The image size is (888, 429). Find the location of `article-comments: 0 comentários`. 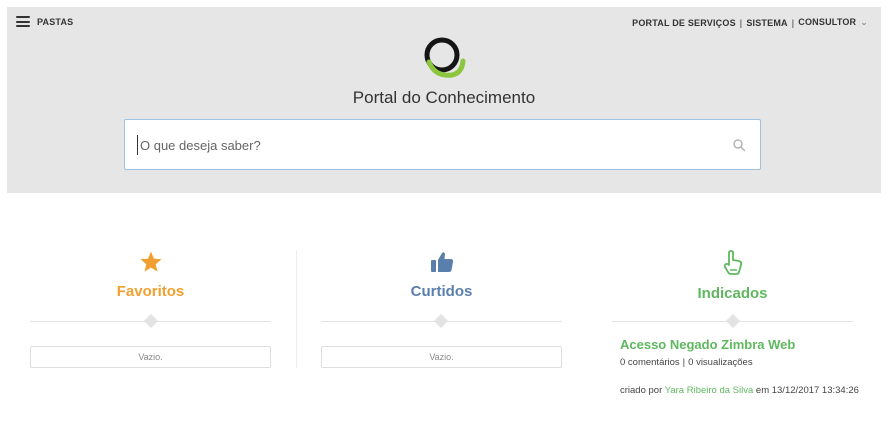

article-comments: 0 comentários is located at coordinates (650, 362).